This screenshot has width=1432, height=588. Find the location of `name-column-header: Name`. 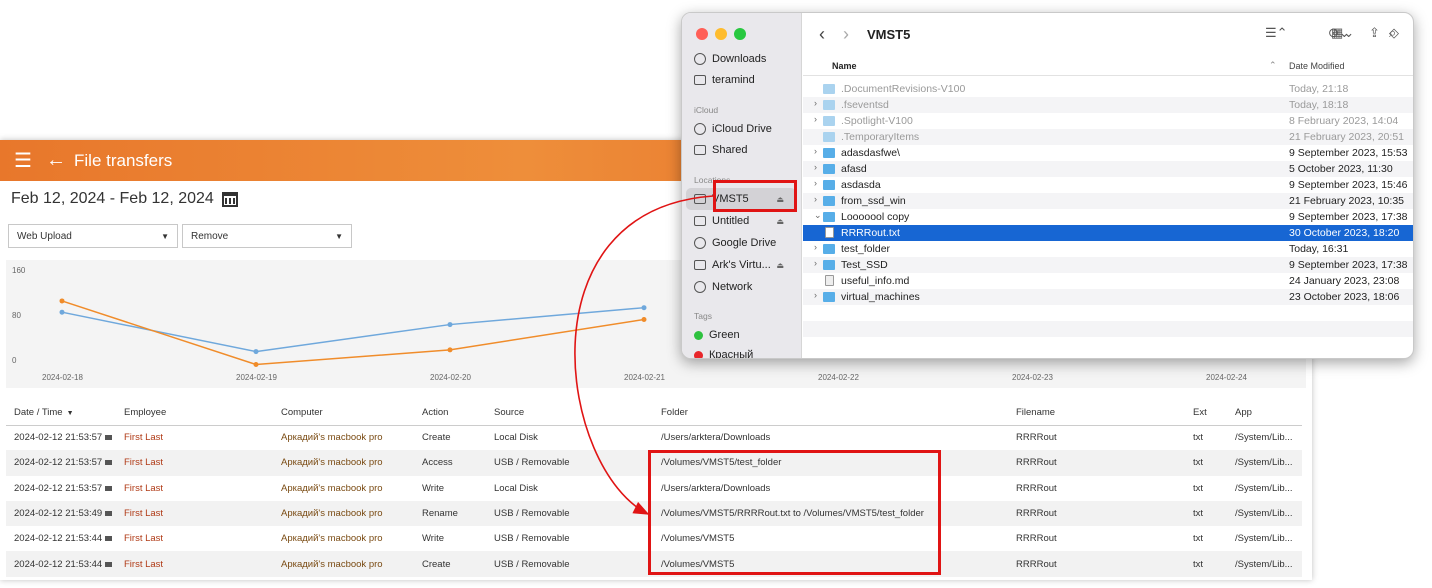

name-column-header: Name is located at coordinates (844, 66).